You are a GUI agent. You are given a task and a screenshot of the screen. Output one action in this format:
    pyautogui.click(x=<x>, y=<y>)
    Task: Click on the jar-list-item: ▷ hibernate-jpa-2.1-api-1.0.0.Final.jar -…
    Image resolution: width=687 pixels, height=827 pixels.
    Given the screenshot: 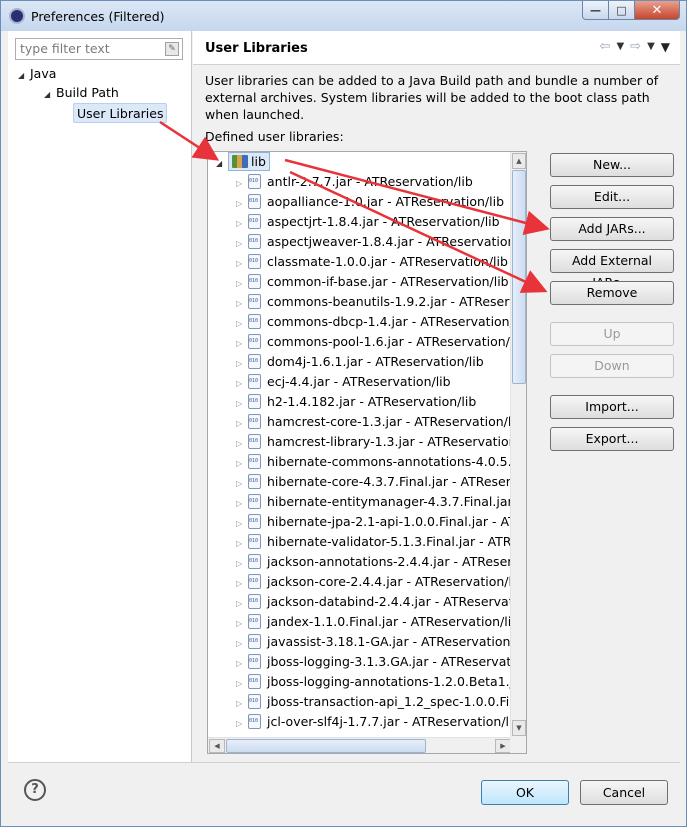 What is the action you would take?
    pyautogui.click(x=374, y=522)
    